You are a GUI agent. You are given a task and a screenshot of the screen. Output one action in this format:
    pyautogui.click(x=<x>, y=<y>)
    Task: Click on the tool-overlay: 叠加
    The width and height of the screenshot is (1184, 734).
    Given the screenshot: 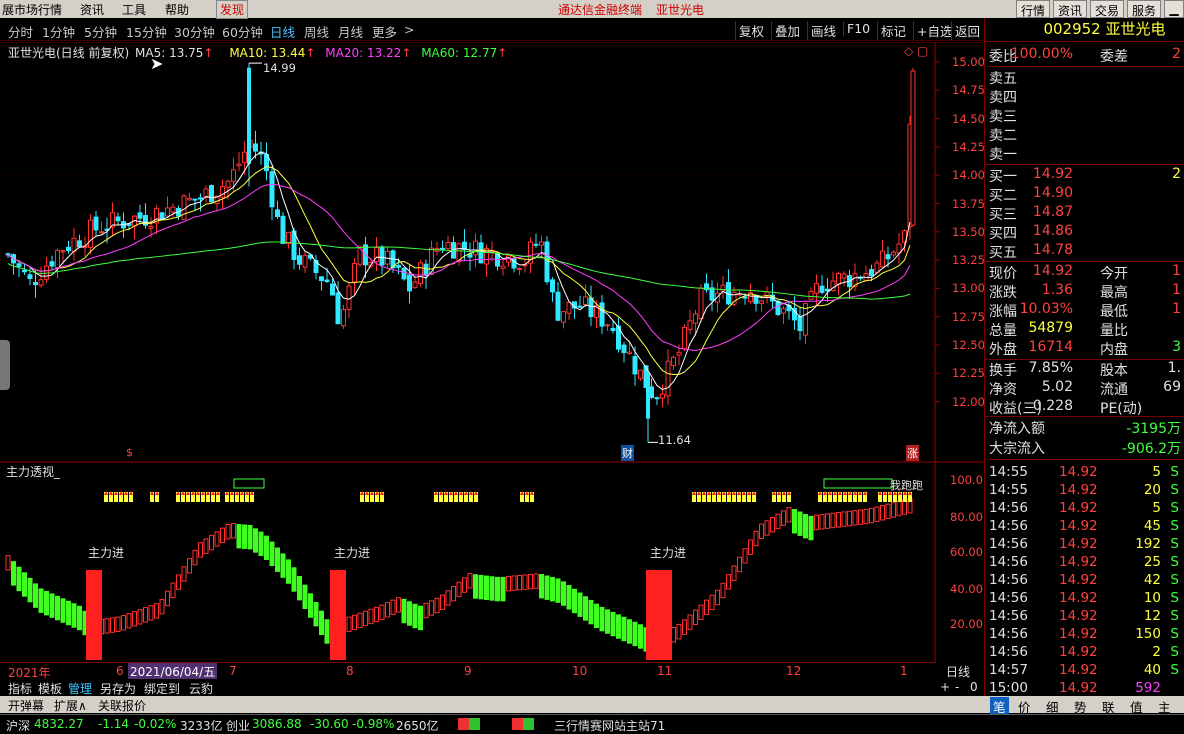 What is the action you would take?
    pyautogui.click(x=787, y=30)
    